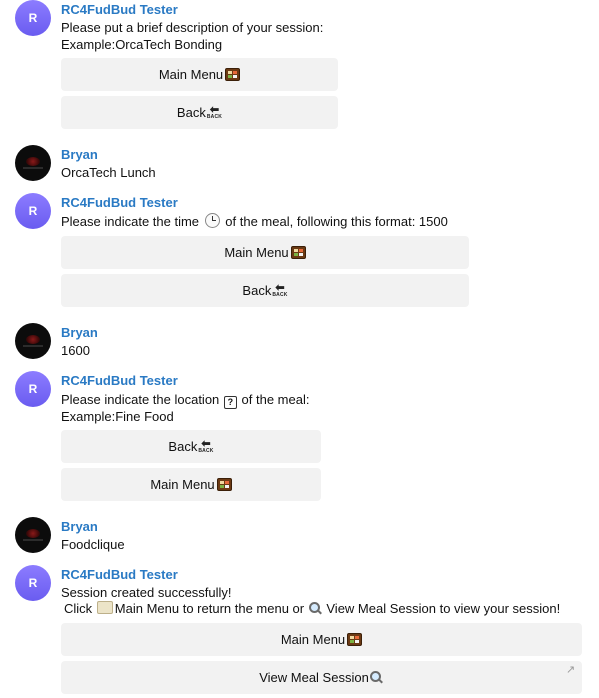  What do you see at coordinates (75, 350) in the screenshot?
I see `message-text: 1600` at bounding box center [75, 350].